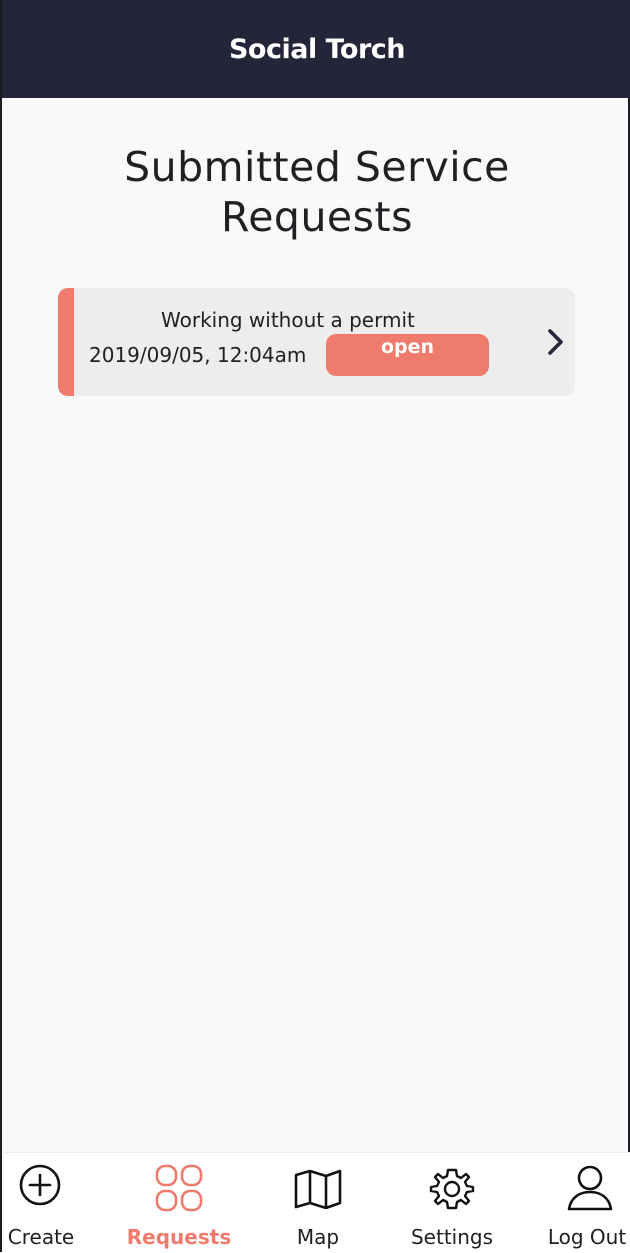 Image resolution: width=630 pixels, height=1253 pixels. I want to click on status-accent-bar, so click(66, 342).